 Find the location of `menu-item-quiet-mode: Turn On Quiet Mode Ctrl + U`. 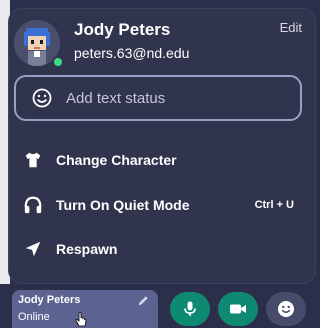

menu-item-quiet-mode: Turn On Quiet Mode Ctrl + U is located at coordinates (158, 205).